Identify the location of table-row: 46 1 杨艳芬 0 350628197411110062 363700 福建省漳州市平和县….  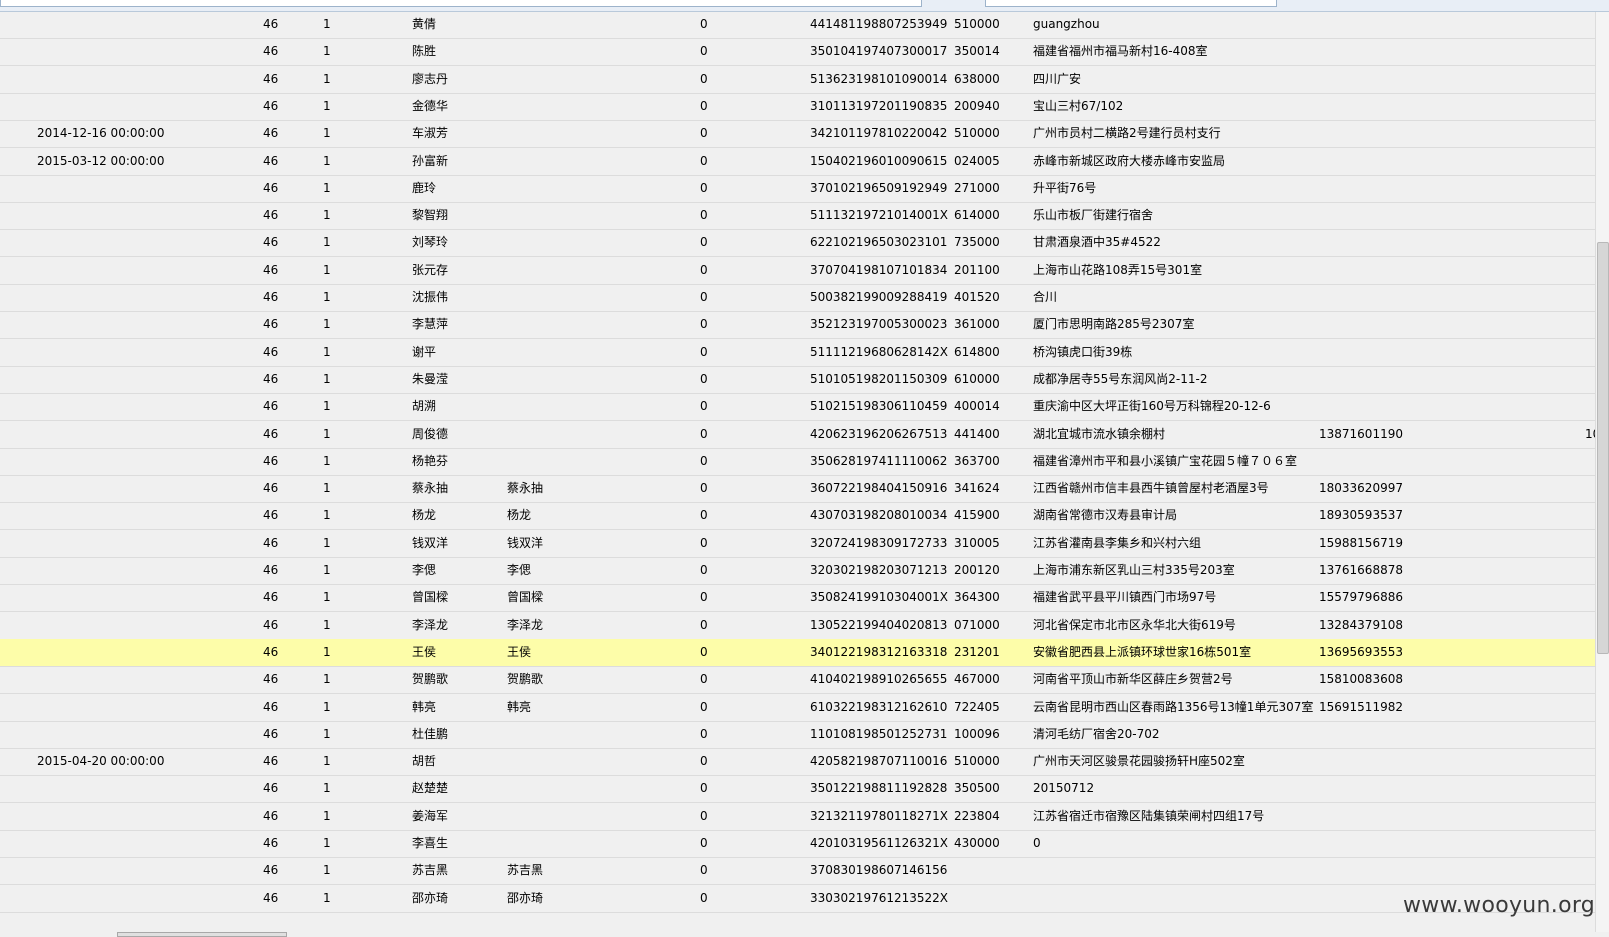
(797, 462).